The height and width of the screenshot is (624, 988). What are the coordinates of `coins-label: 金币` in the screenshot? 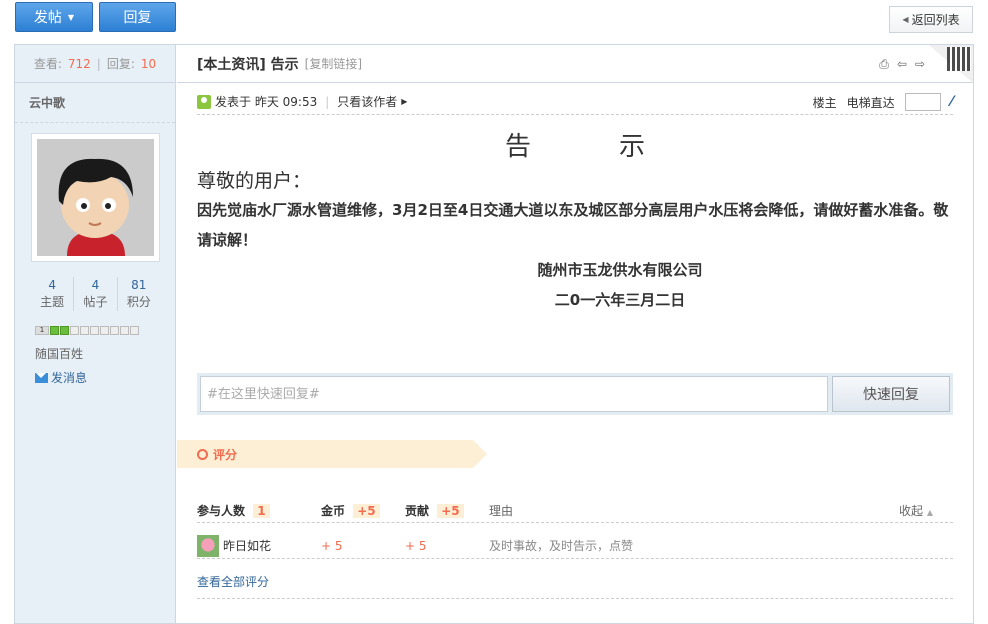 It's located at (333, 511).